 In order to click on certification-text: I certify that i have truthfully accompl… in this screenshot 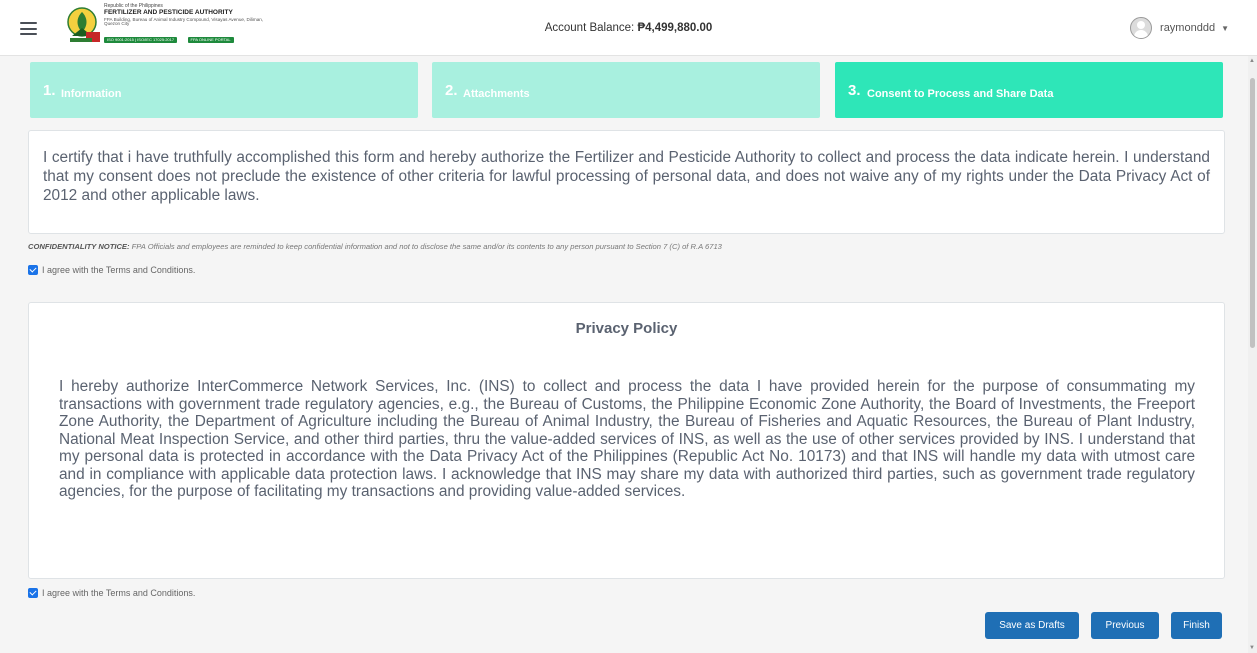, I will do `click(626, 176)`.